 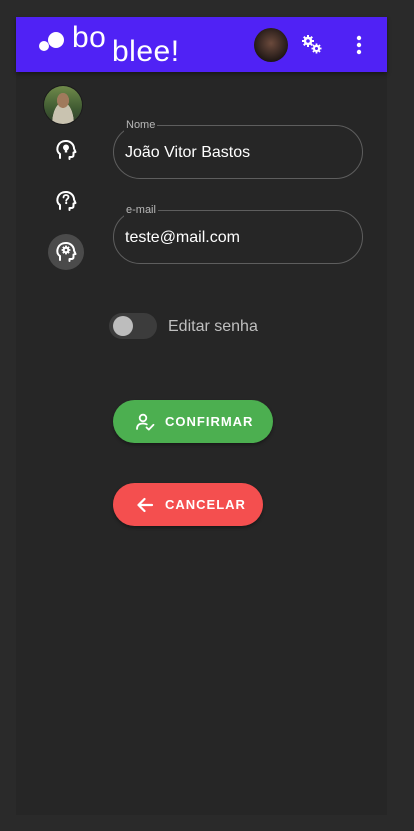 I want to click on sidebar-item-settings, so click(x=66, y=252).